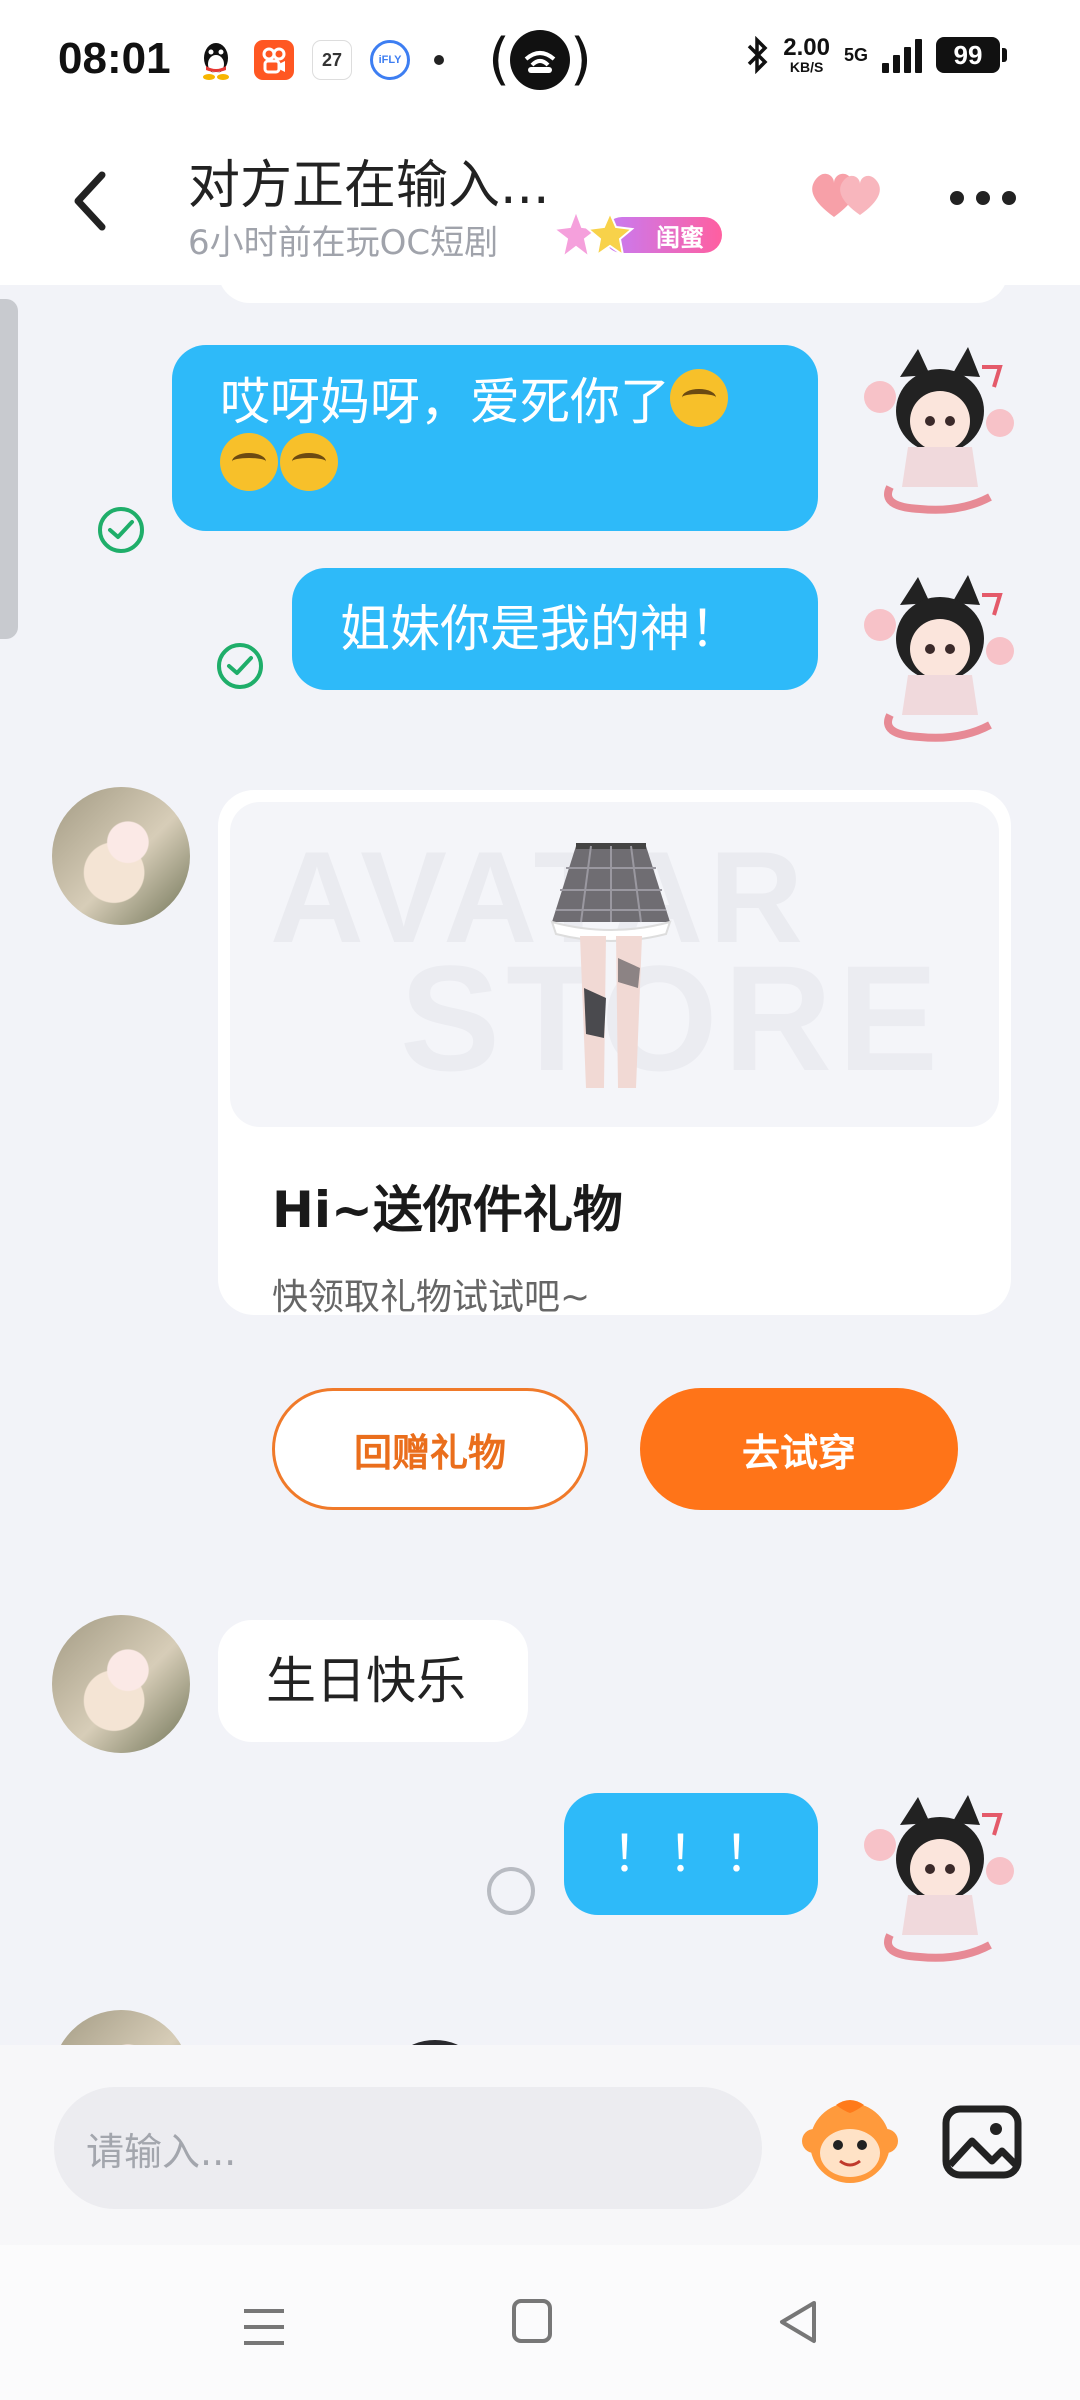 This screenshot has width=1080, height=2400. What do you see at coordinates (806, 67) in the screenshot?
I see `net-speed-unit: KB/S` at bounding box center [806, 67].